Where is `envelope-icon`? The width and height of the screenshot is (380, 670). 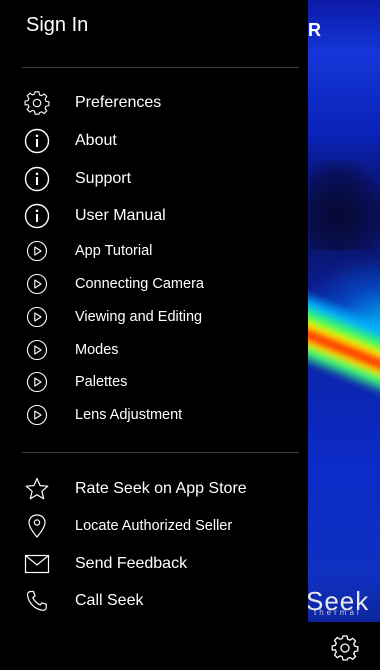 envelope-icon is located at coordinates (37, 564).